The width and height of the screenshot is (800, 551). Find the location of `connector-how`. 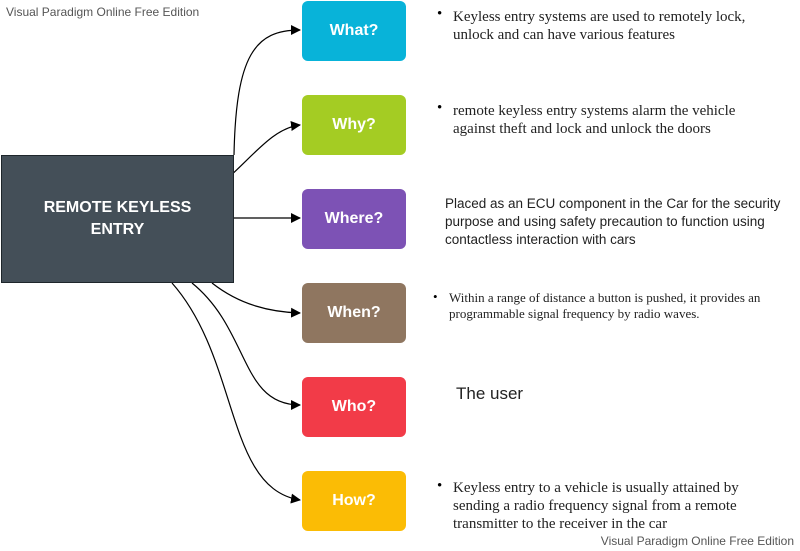

connector-how is located at coordinates (236, 393).